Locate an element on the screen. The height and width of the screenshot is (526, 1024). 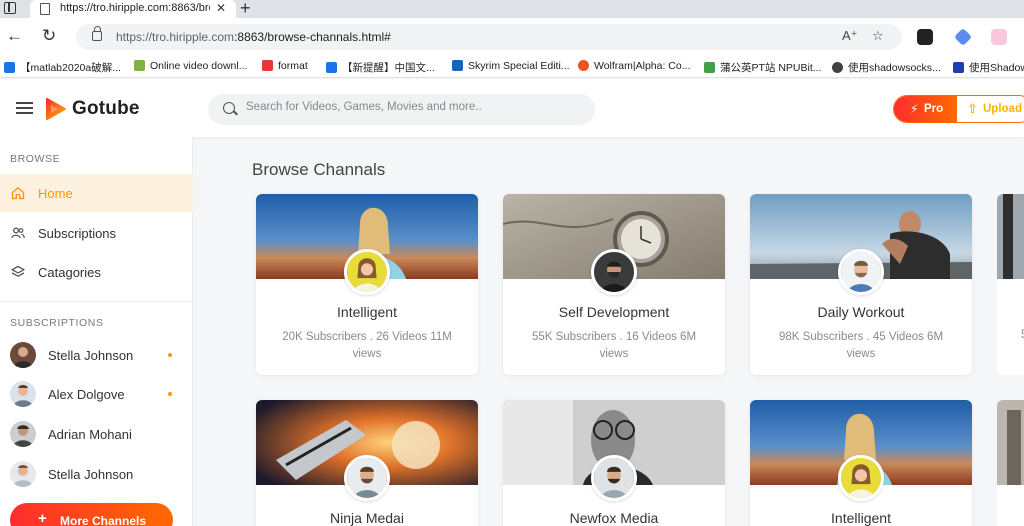
bookmark-item: 使用Shadow is located at coordinates (988, 67).